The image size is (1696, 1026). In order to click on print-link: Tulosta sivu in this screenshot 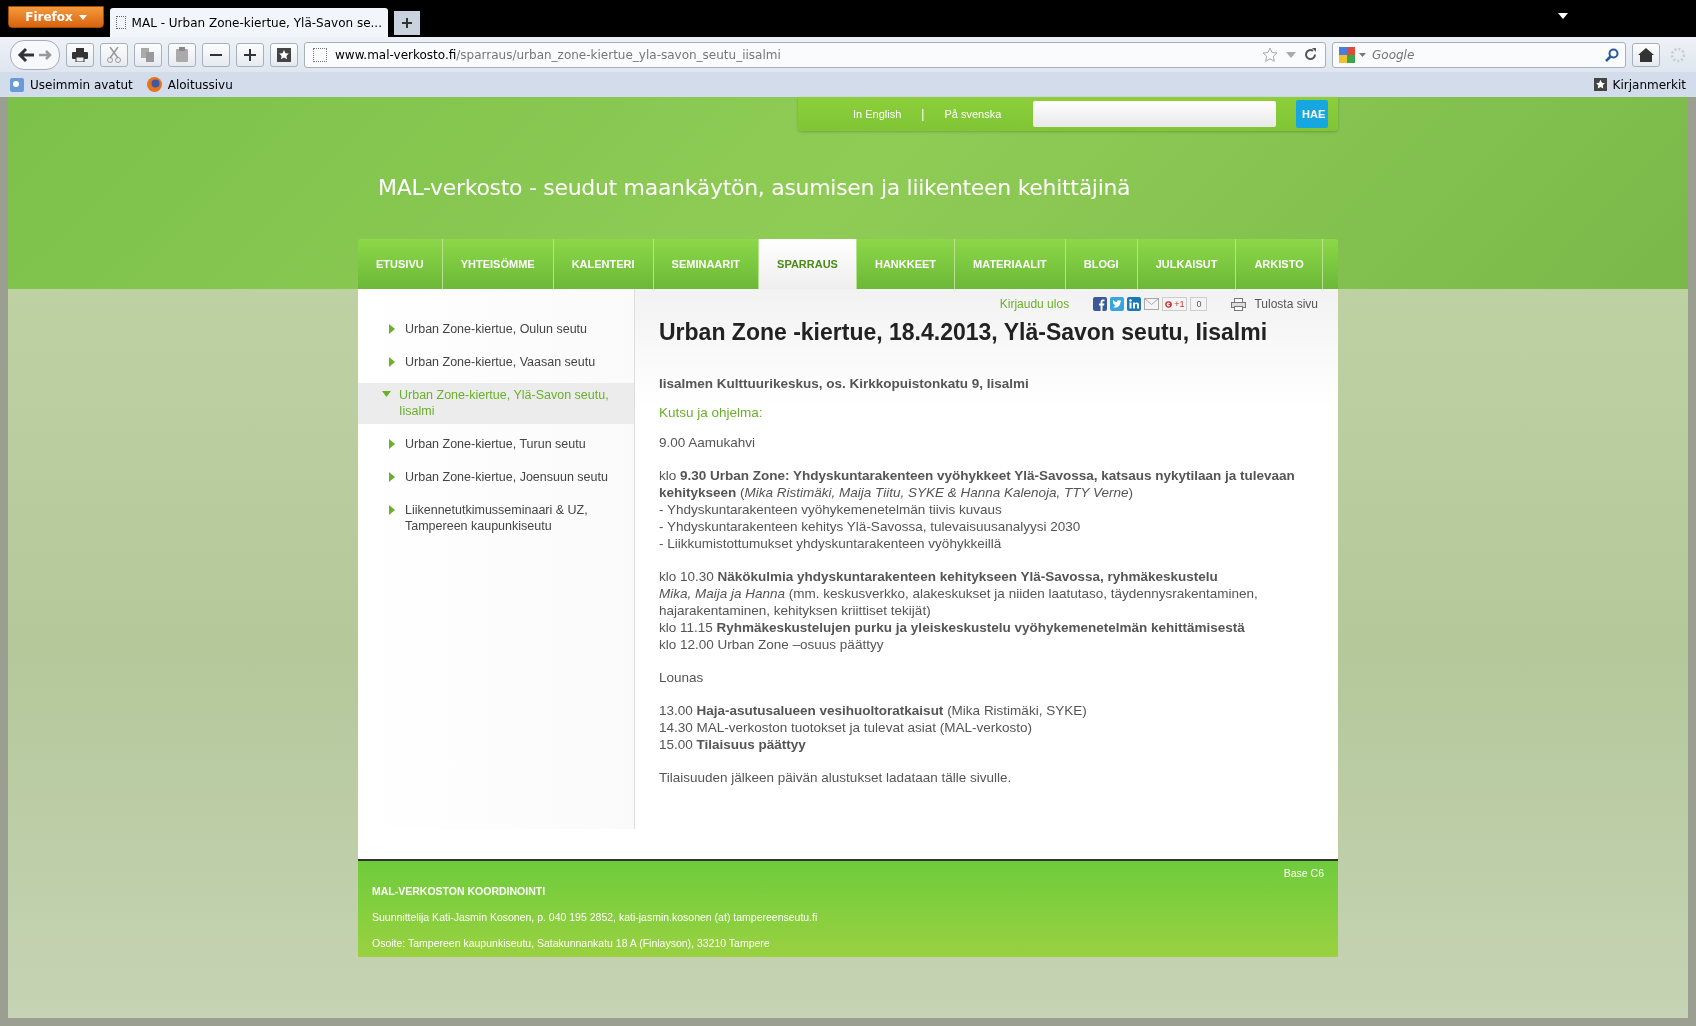, I will do `click(1274, 304)`.